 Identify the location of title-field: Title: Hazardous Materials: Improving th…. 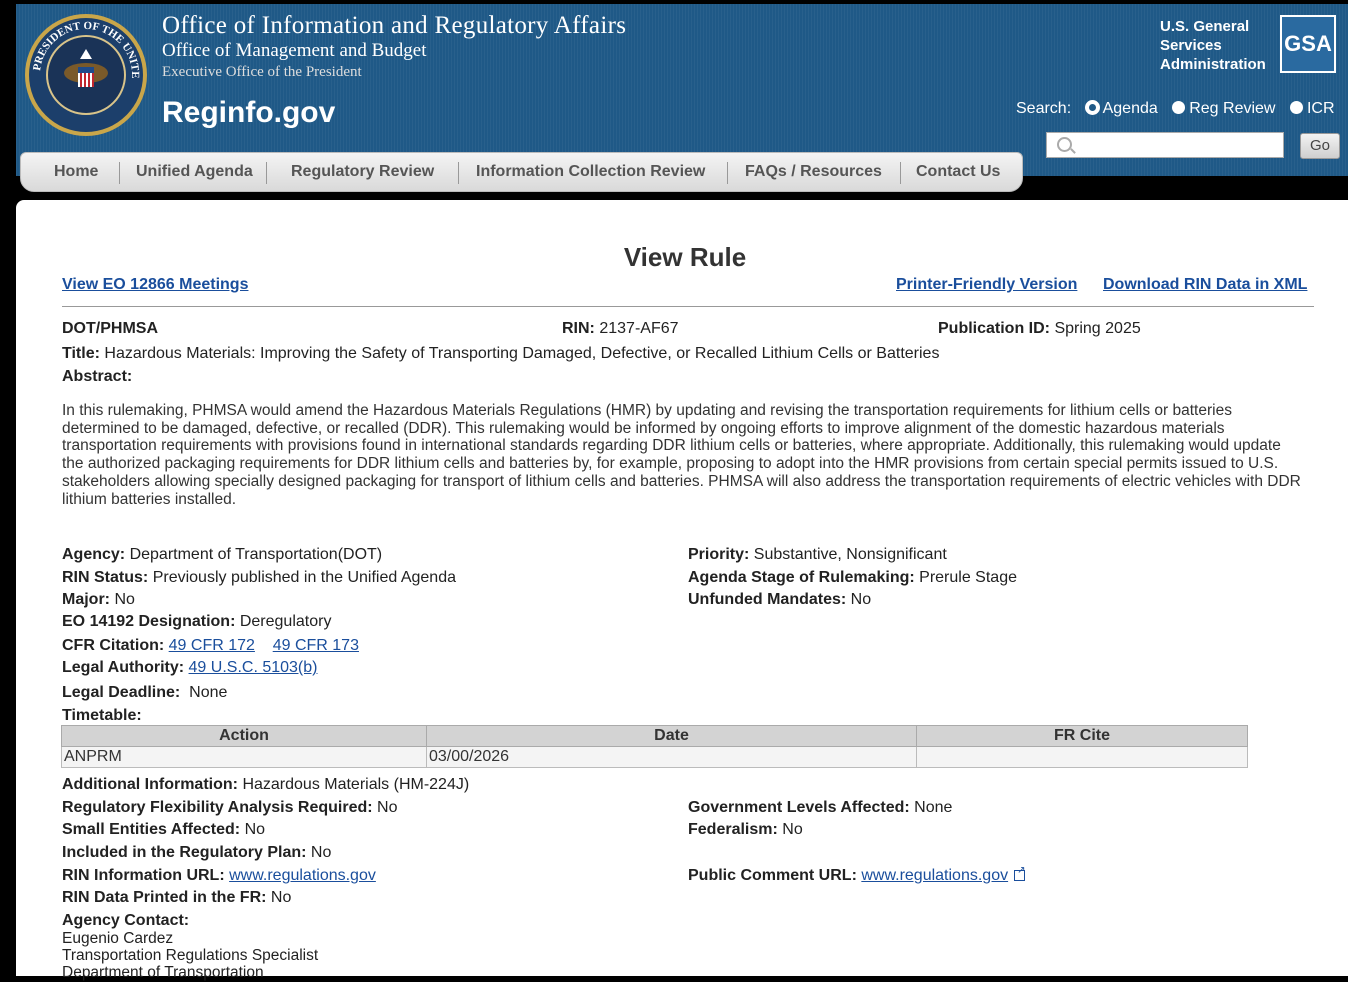
(501, 353).